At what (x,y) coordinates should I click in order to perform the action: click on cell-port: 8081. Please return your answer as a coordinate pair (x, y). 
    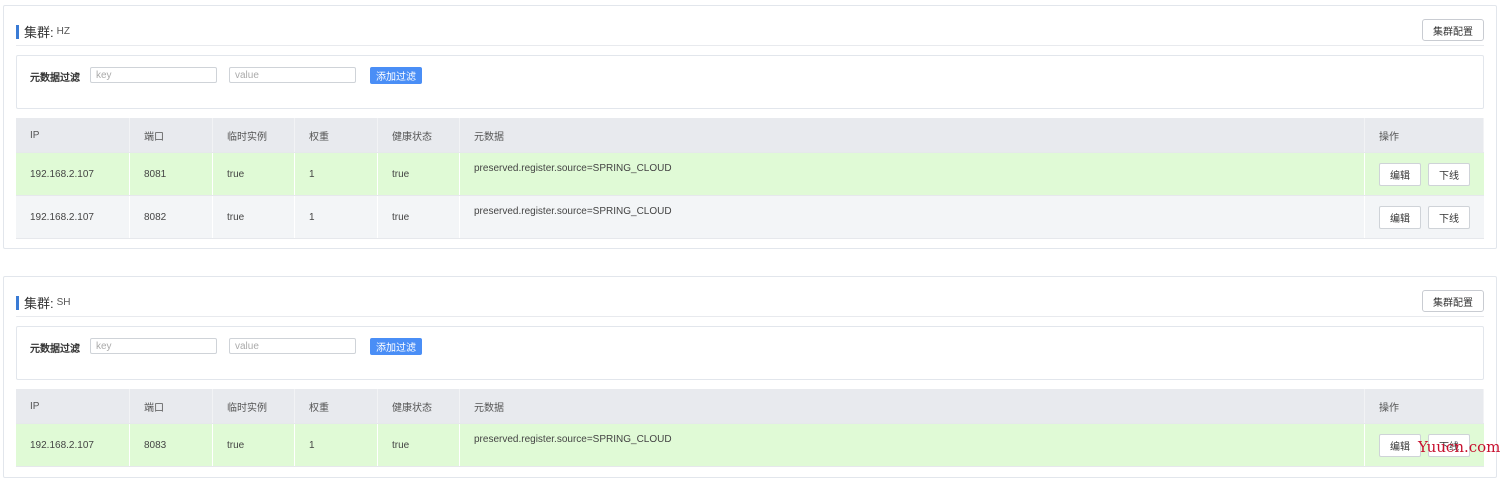
    Looking at the image, I should click on (171, 174).